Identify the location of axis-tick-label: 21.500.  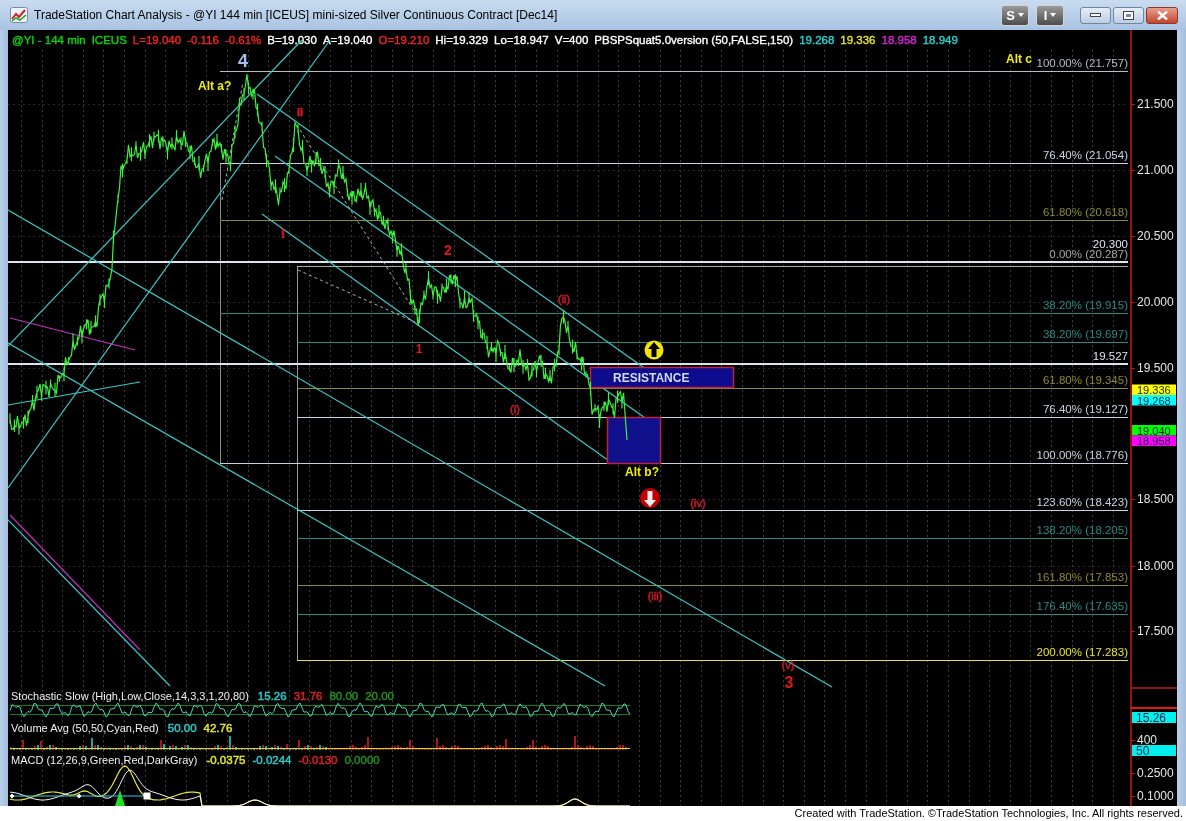
(1155, 104).